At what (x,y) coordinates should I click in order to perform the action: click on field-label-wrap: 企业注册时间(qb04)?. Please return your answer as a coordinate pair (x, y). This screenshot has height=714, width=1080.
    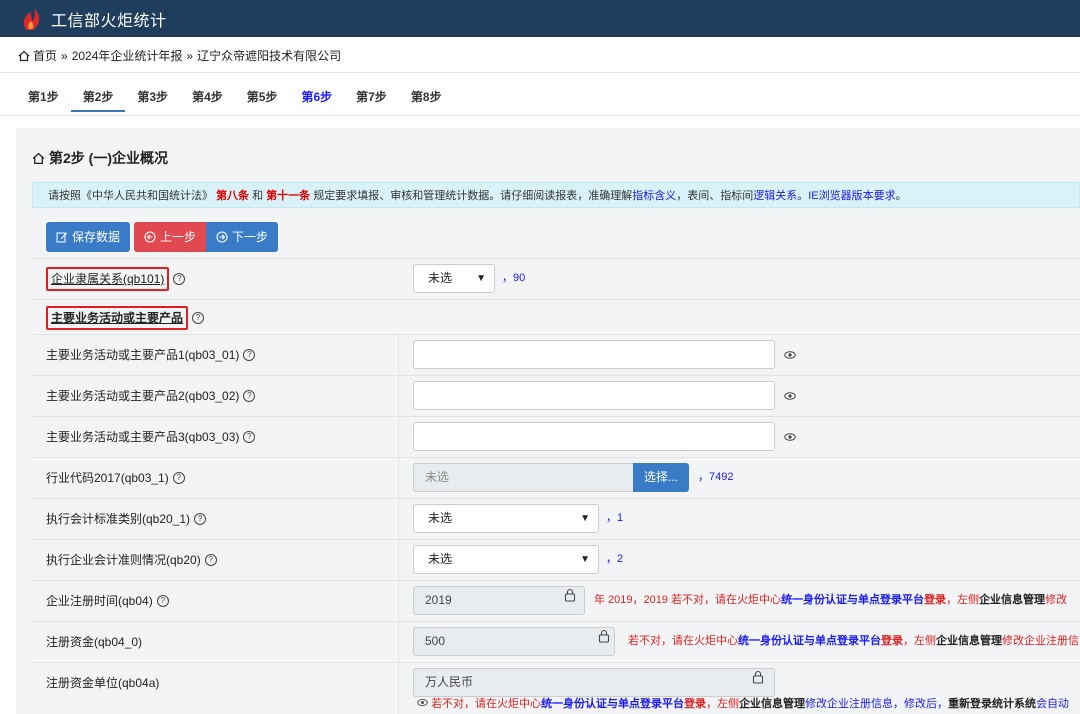
    Looking at the image, I should click on (107, 601).